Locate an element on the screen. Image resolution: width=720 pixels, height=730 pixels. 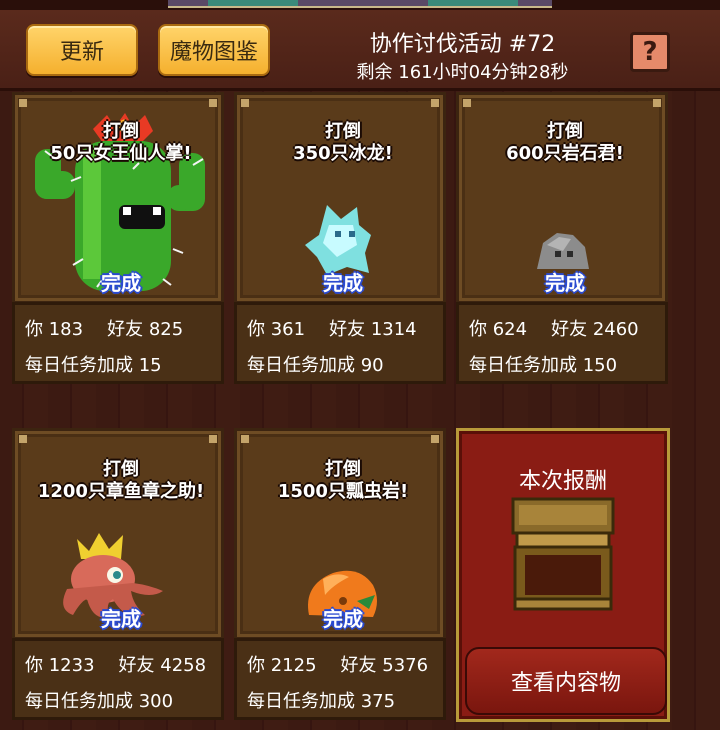
quest-stats-panel: 你 183 好友 825 每日任务加成 15 is located at coordinates (118, 343).